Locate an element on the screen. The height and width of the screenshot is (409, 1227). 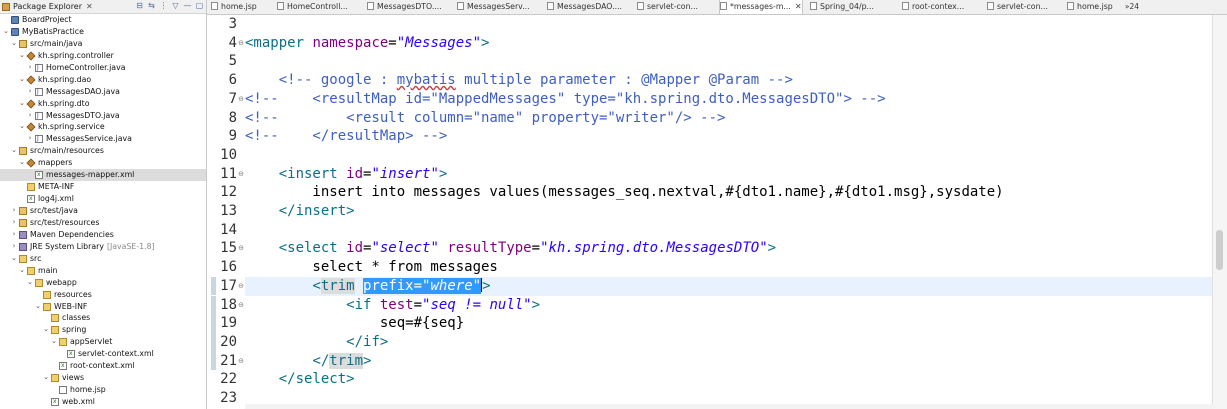
tree-item: › MessagesService.java is located at coordinates (103, 139).